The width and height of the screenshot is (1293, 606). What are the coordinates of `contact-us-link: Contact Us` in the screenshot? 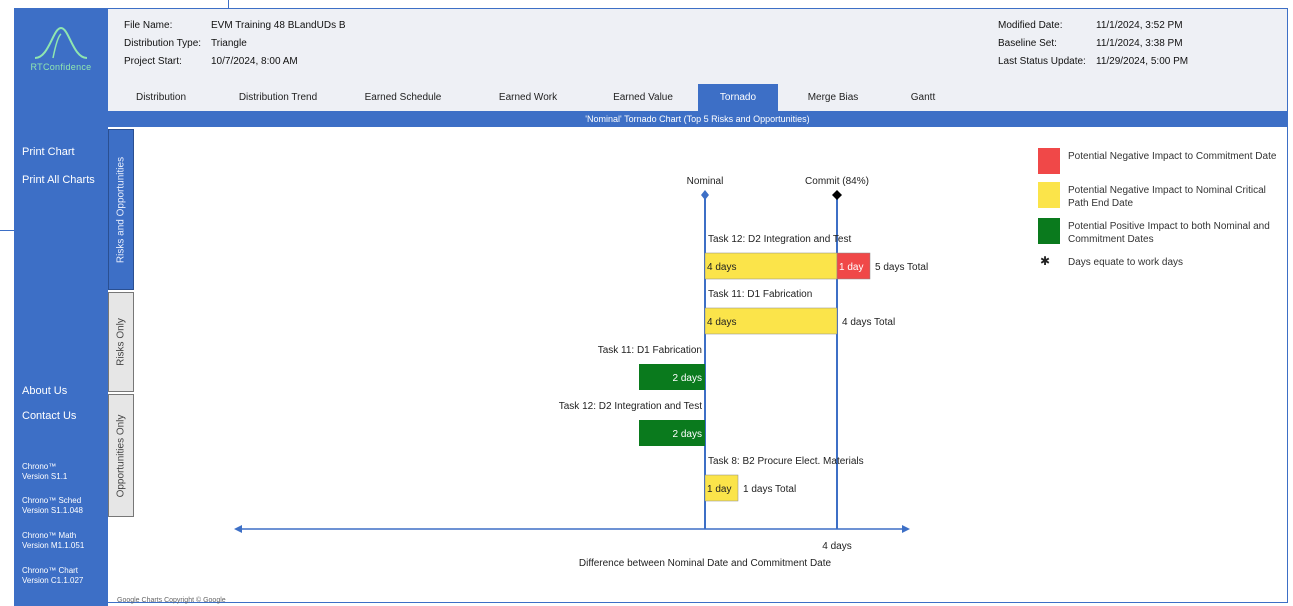 It's located at (49, 416).